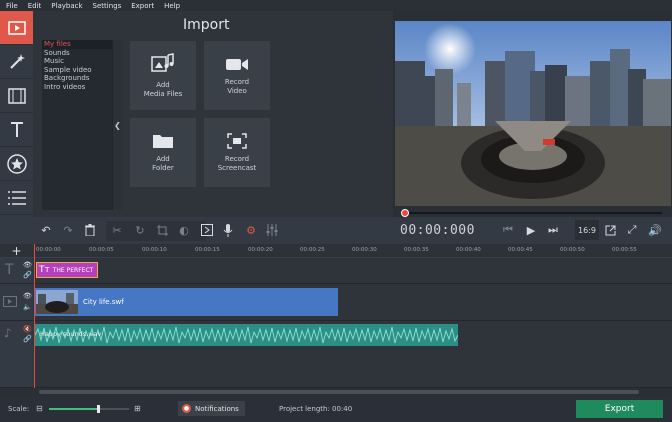  I want to click on fullscreen-button: ⤢, so click(632, 230).